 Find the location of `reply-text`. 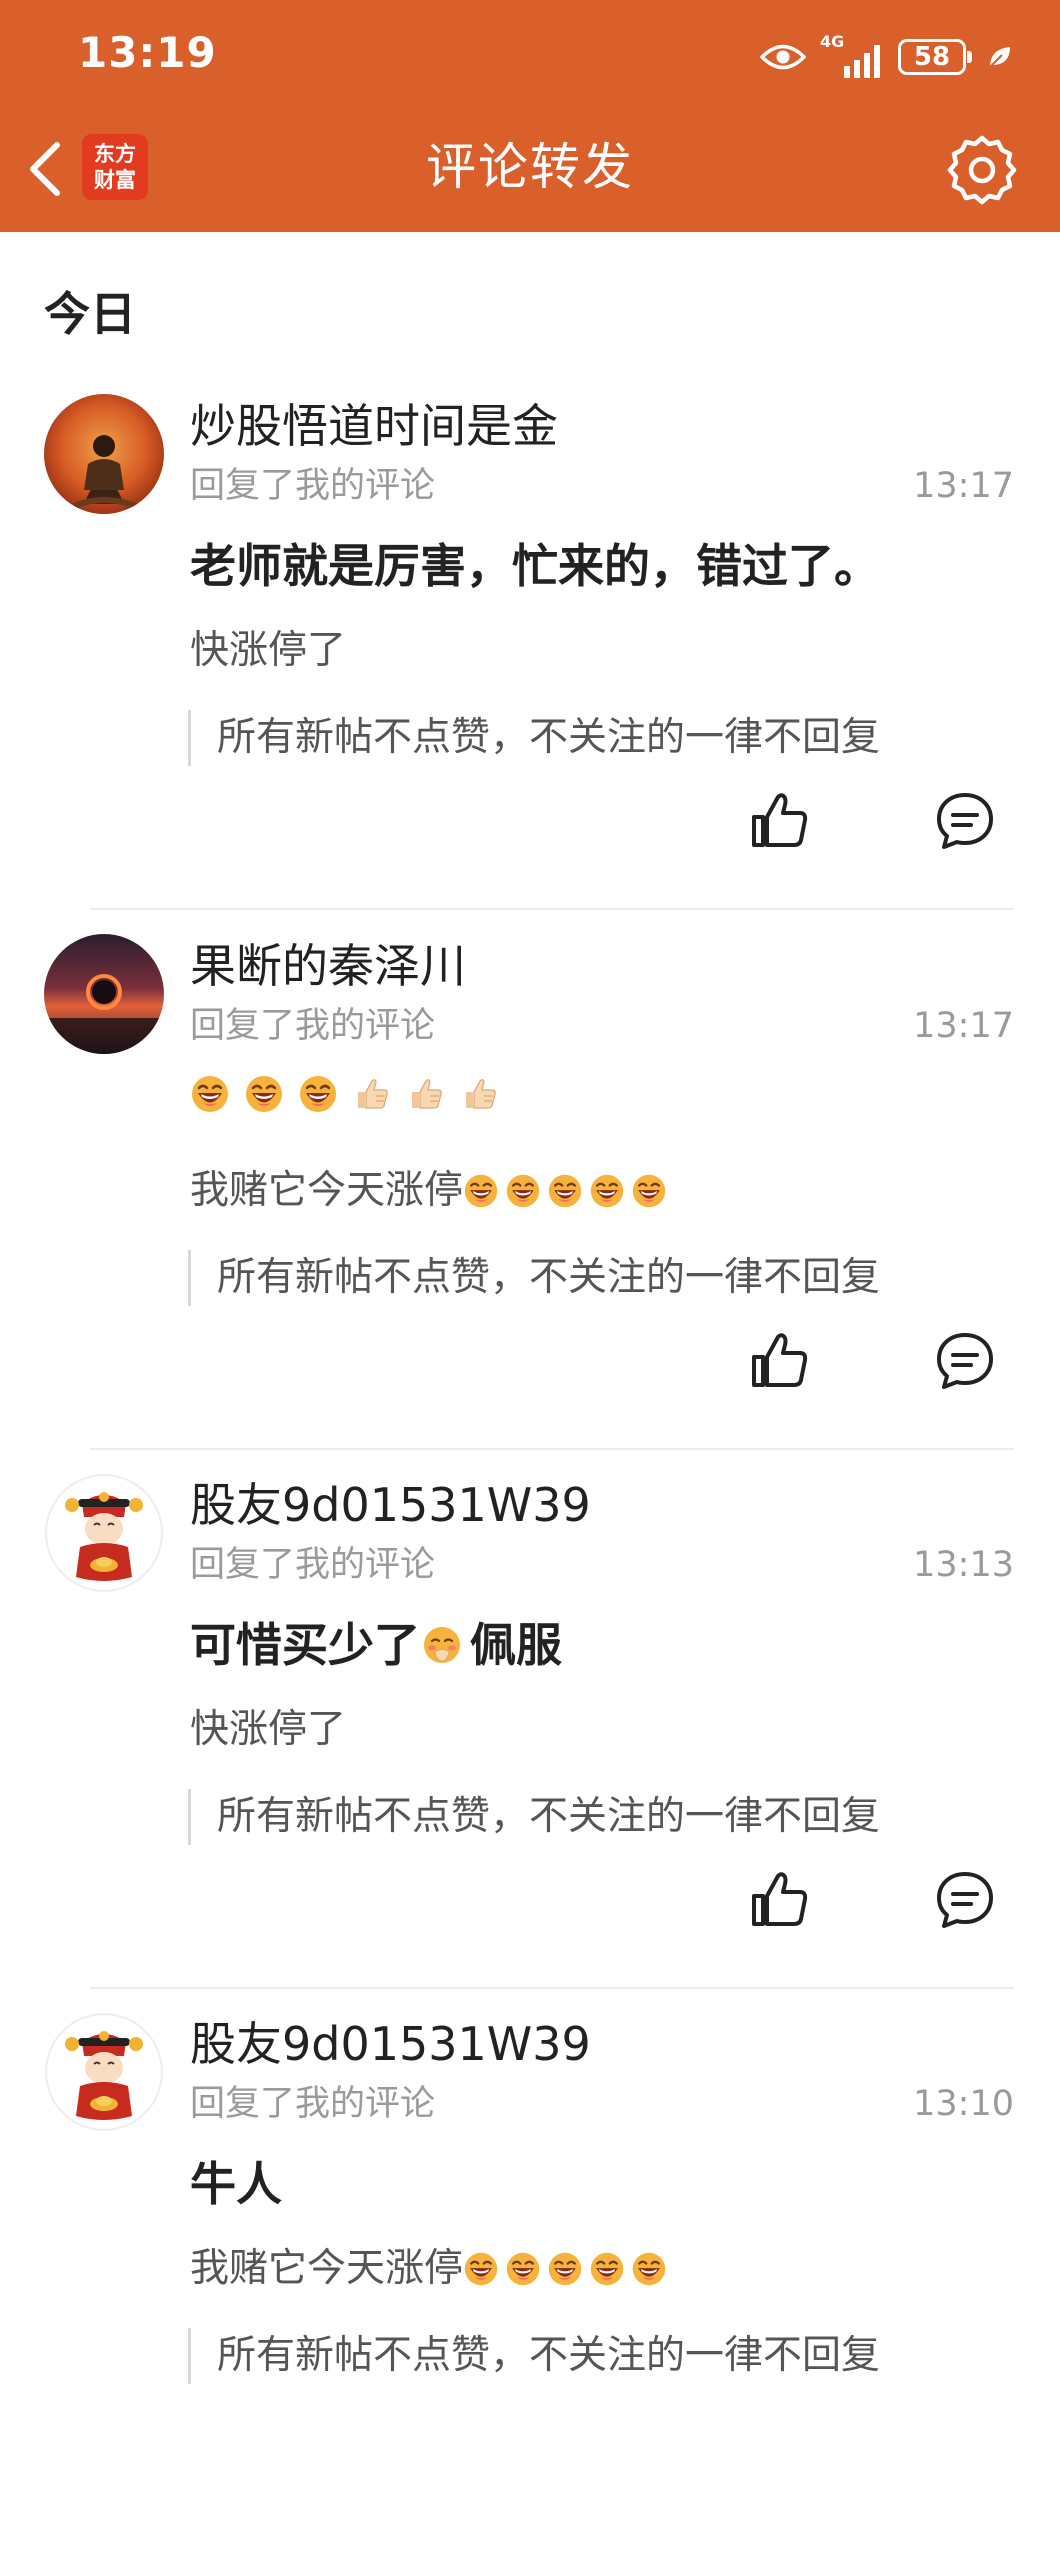

reply-text is located at coordinates (349, 1094).